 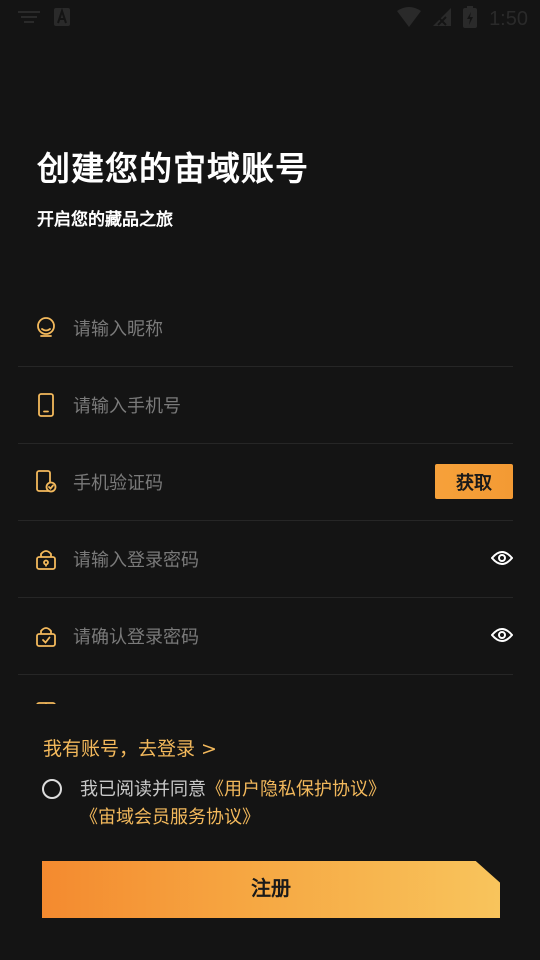 I want to click on lock-check-icon, so click(x=46, y=636).